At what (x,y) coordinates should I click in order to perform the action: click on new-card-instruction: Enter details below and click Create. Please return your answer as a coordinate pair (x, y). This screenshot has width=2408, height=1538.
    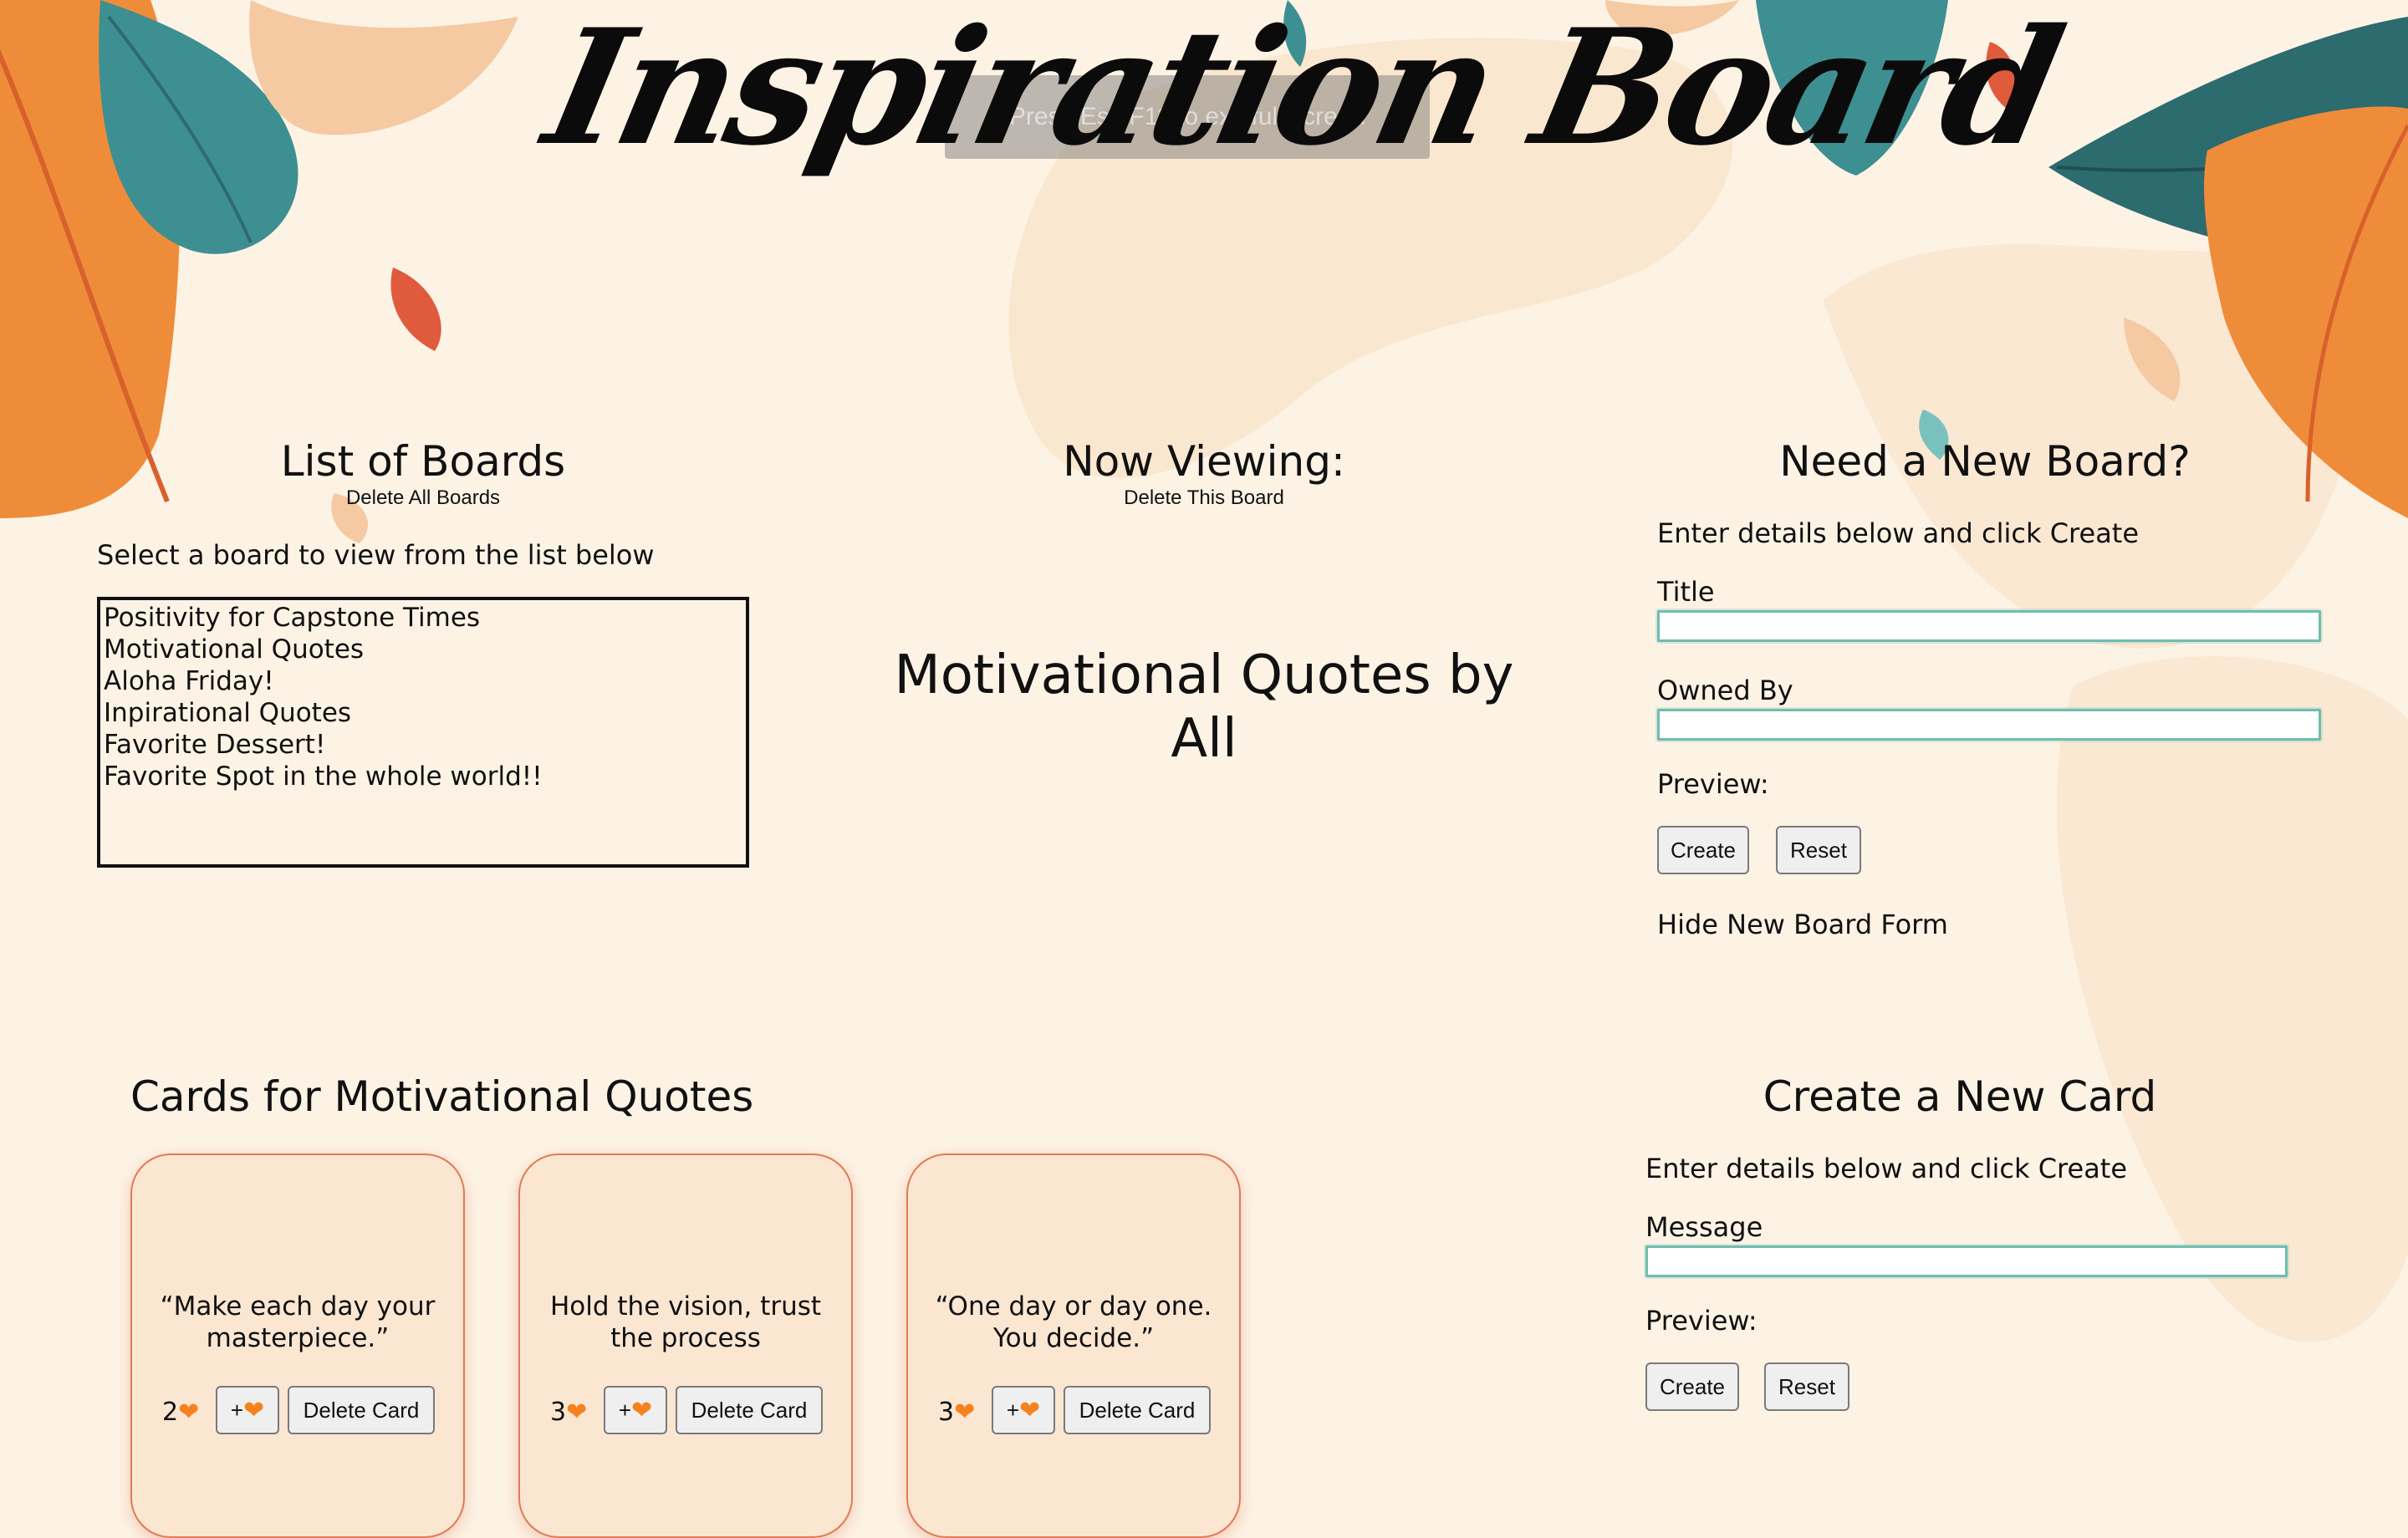
    Looking at the image, I should click on (1886, 1169).